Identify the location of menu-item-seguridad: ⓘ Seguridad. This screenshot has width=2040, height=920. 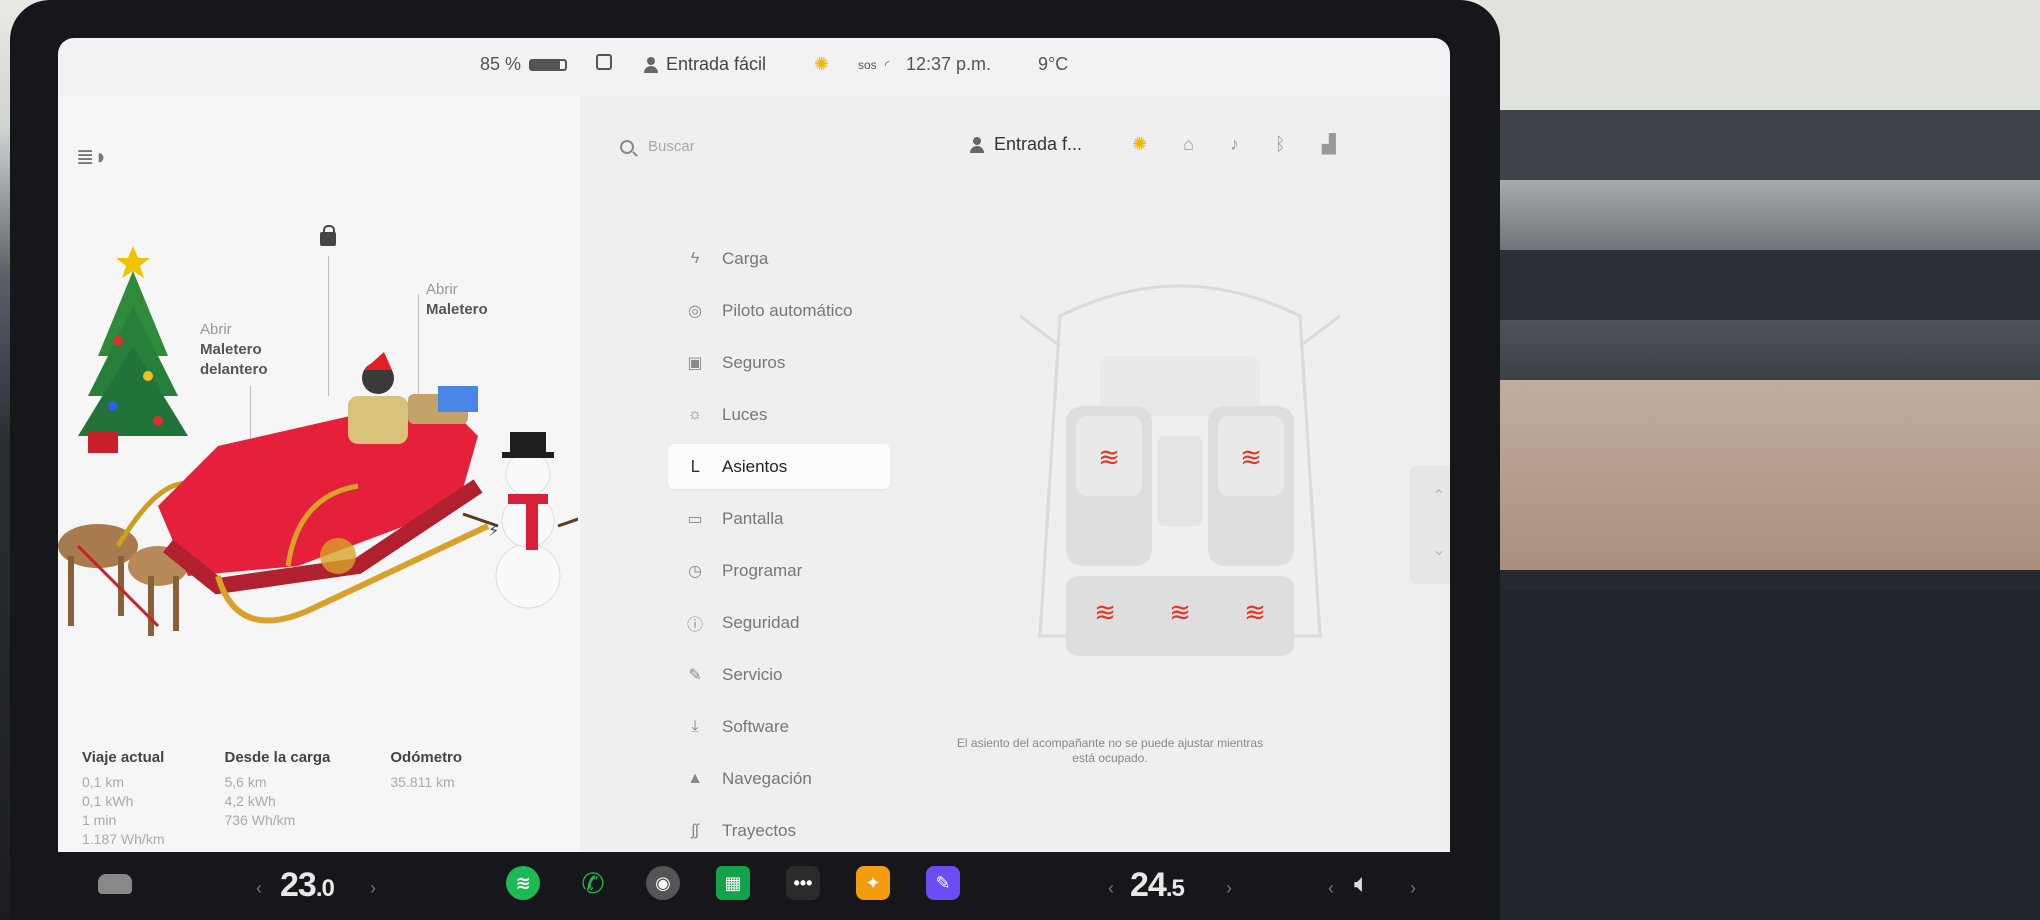
(779, 622).